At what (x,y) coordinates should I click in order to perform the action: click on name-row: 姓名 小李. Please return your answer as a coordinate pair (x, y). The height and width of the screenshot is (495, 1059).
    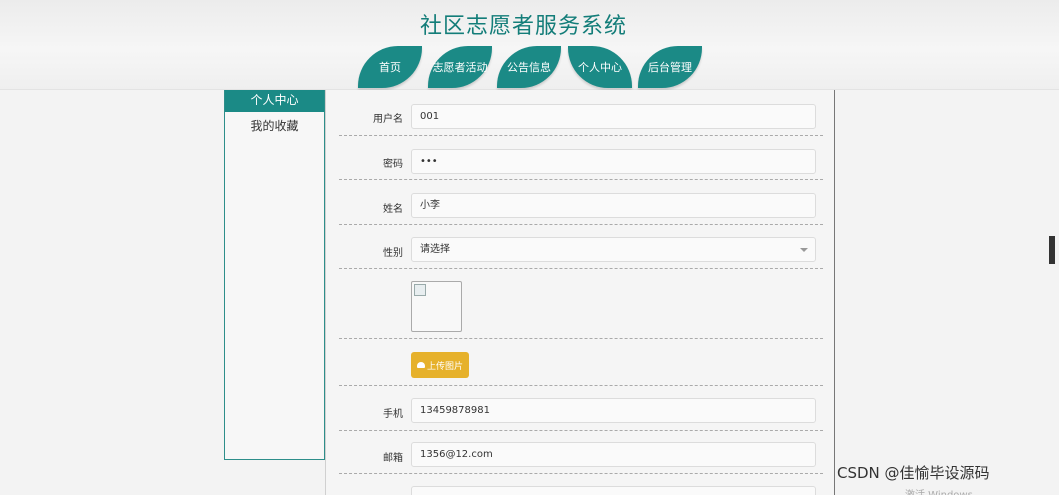
    Looking at the image, I should click on (581, 207).